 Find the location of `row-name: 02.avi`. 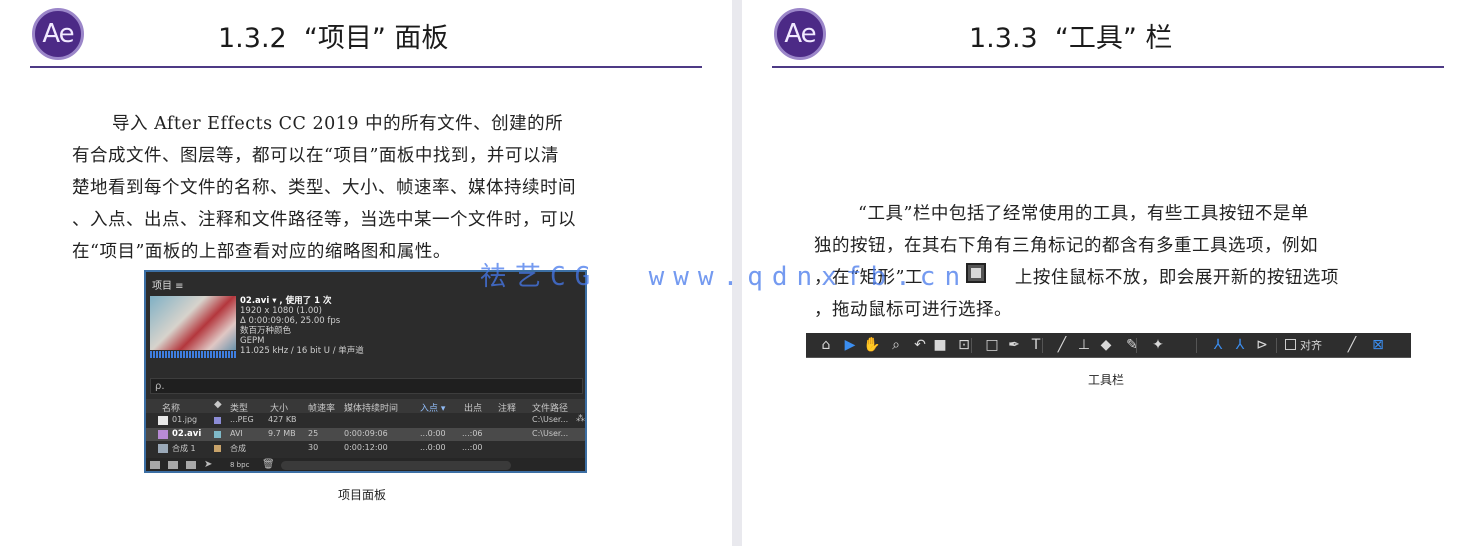

row-name: 02.avi is located at coordinates (187, 434).